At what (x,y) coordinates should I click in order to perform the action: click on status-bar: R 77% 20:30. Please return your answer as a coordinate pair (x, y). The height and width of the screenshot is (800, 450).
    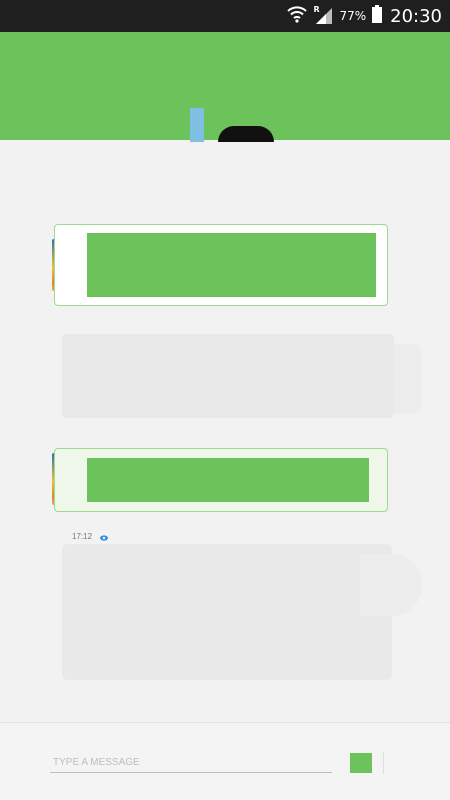
    Looking at the image, I should click on (225, 16).